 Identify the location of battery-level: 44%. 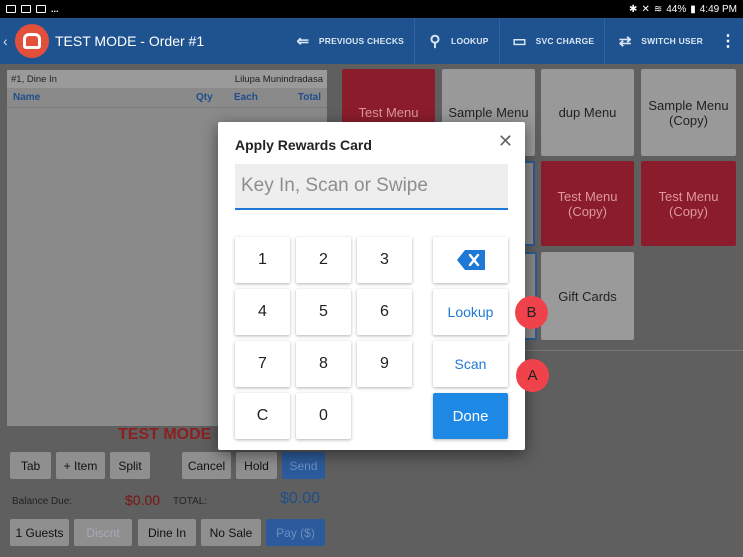
(676, 9).